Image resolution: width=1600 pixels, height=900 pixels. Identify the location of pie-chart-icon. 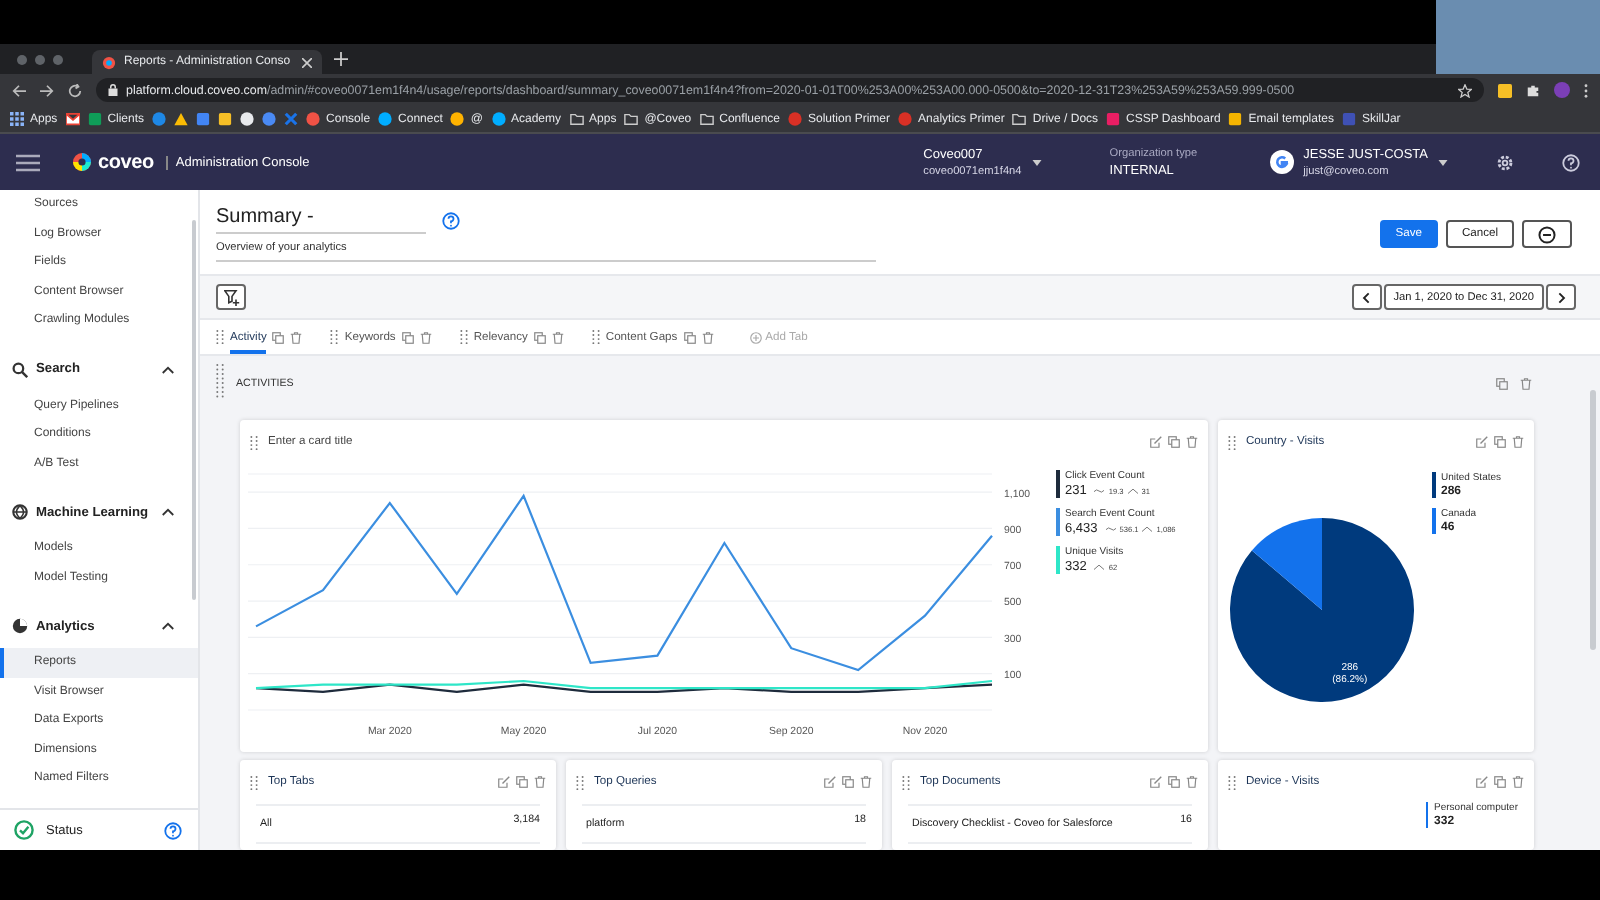
(20, 626).